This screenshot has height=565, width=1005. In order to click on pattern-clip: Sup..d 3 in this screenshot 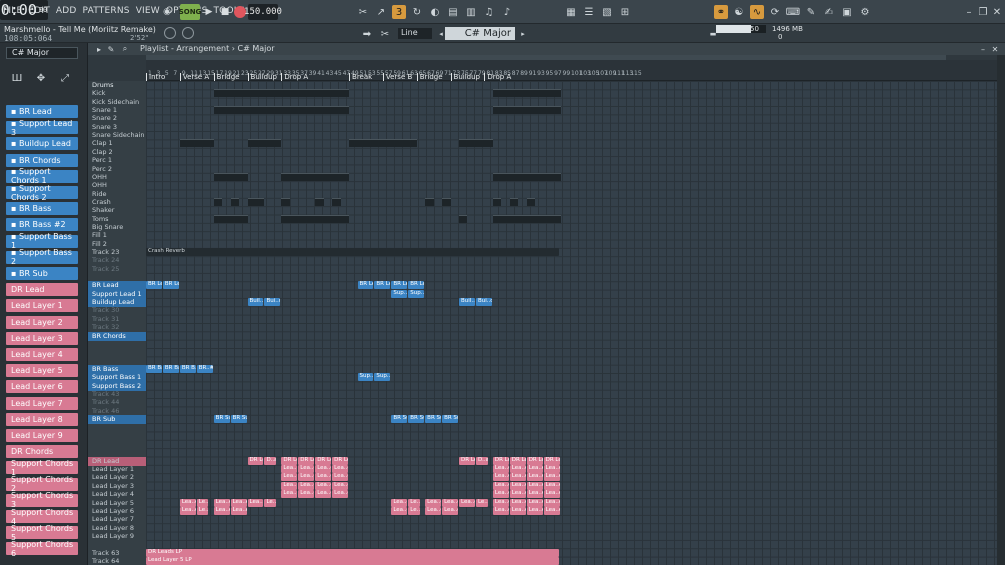, I will do `click(399, 293)`.